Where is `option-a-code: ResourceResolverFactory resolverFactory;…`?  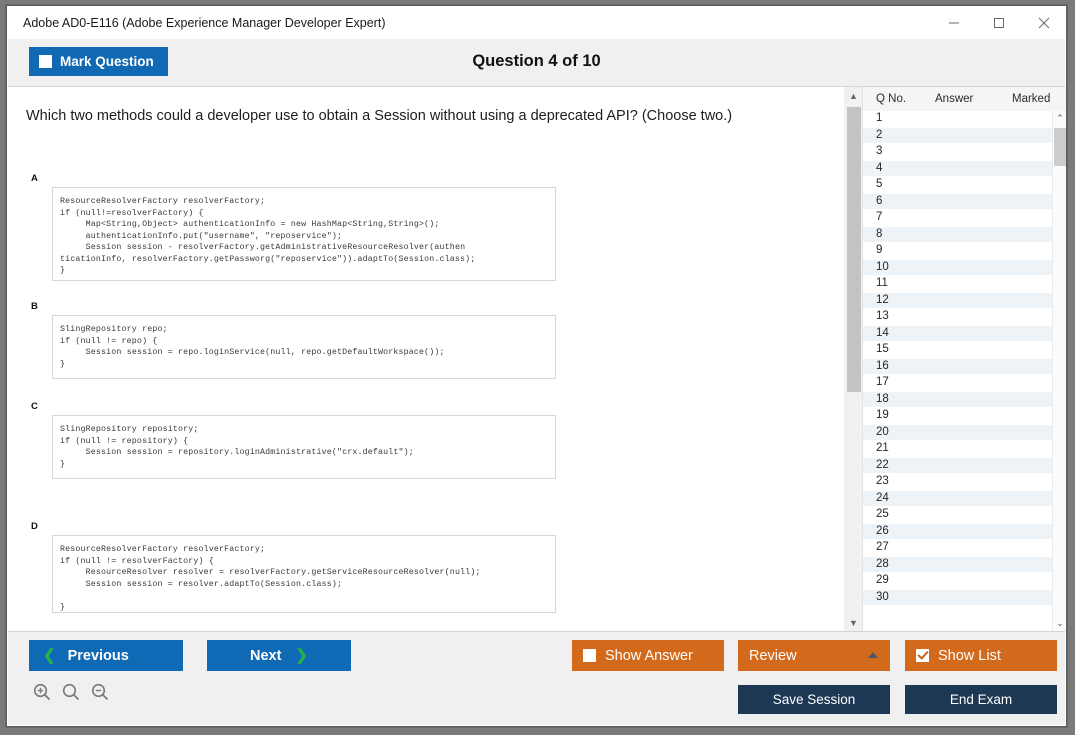 option-a-code: ResourceResolverFactory resolverFactory;… is located at coordinates (304, 234).